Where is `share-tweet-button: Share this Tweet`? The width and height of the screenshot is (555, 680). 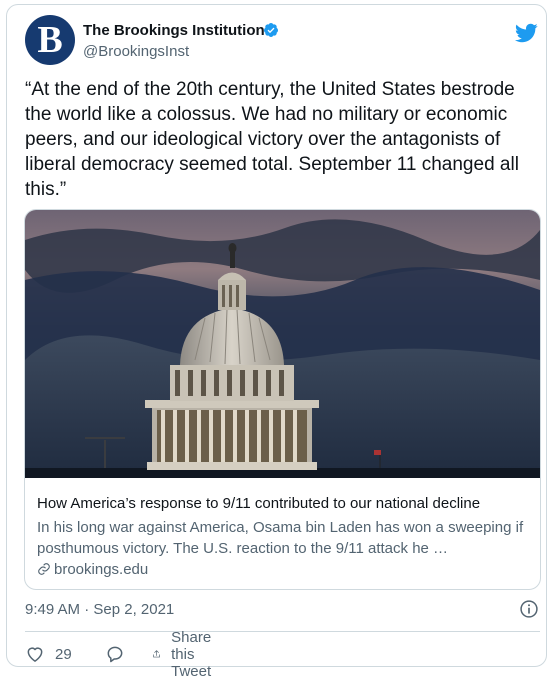 share-tweet-button: Share this Tweet is located at coordinates (187, 654).